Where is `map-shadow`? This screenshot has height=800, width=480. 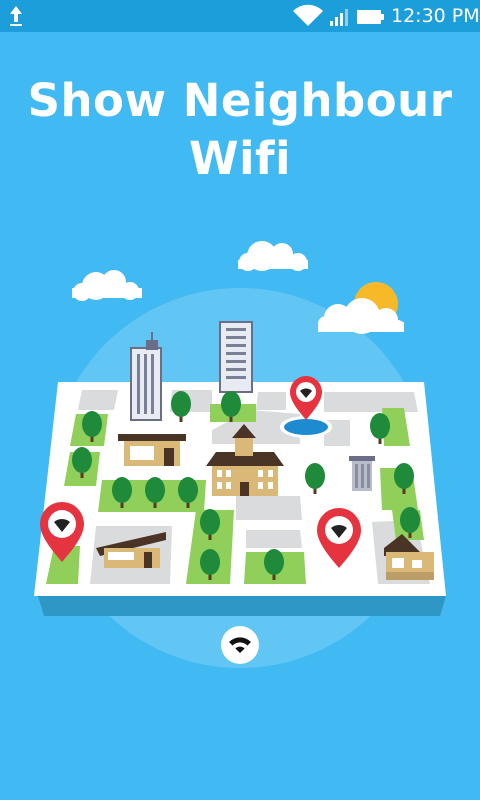 map-shadow is located at coordinates (242, 606).